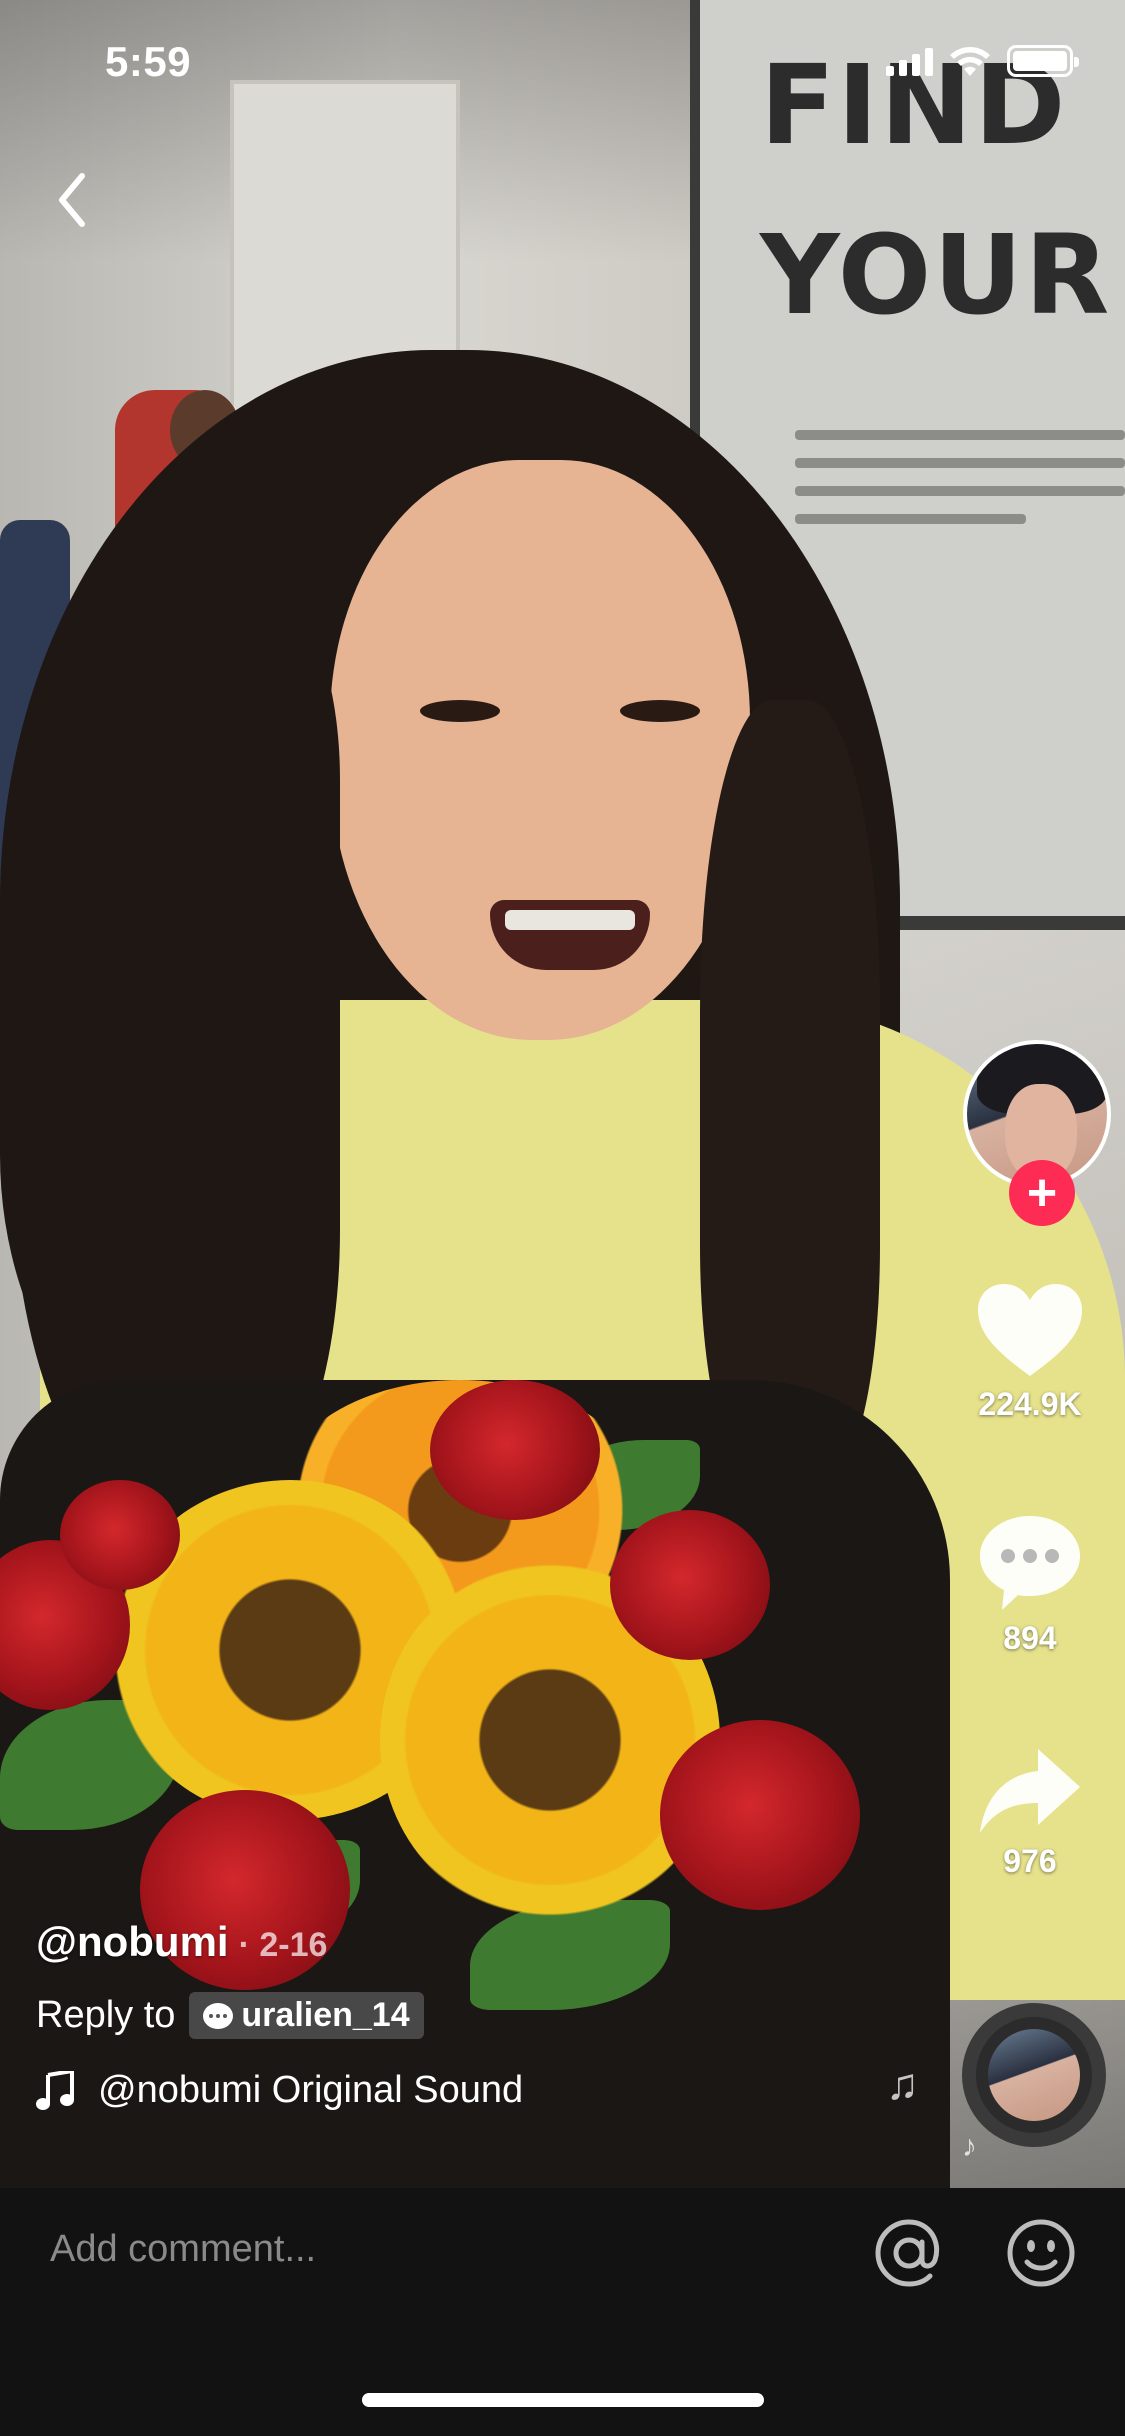  I want to click on sound-disc-avatar, so click(1034, 2075).